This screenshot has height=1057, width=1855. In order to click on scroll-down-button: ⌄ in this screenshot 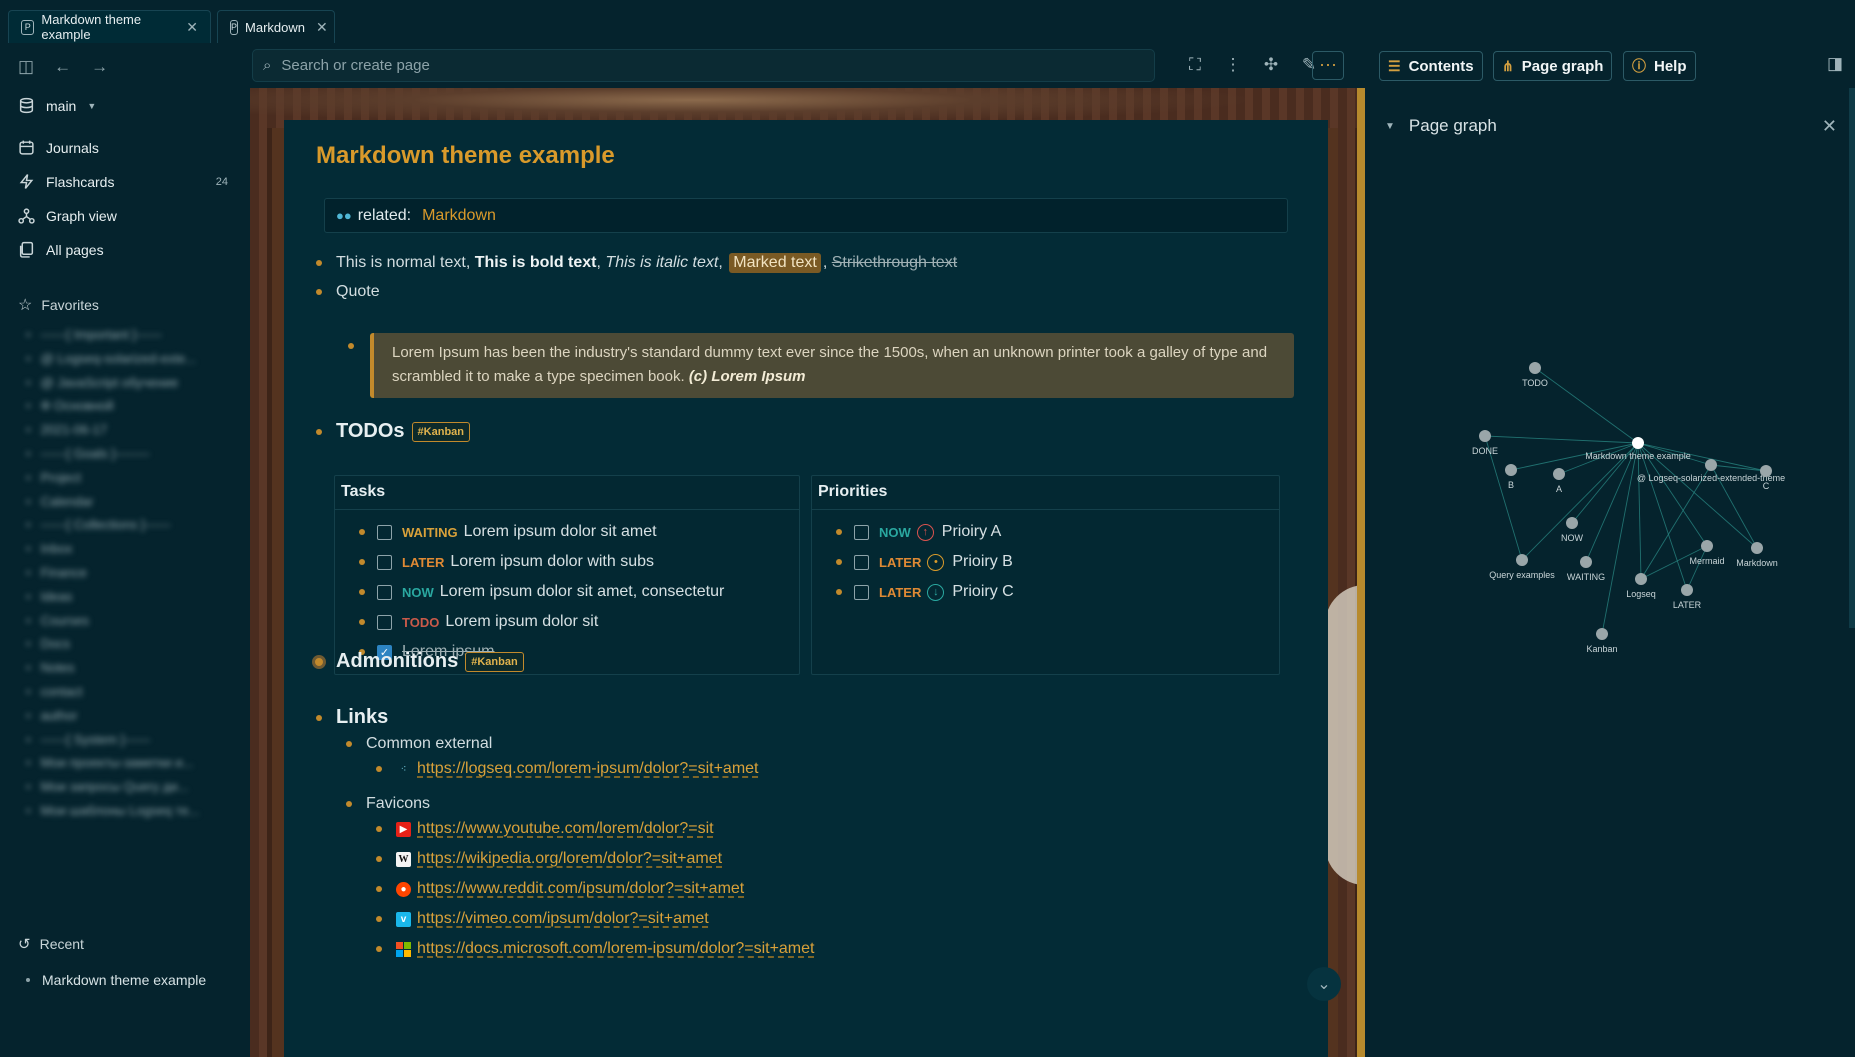, I will do `click(1324, 984)`.